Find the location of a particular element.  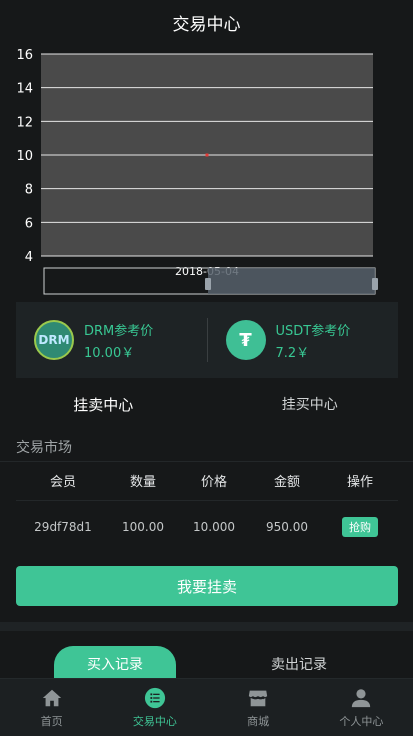

y-tick-label: 4 is located at coordinates (29, 257).